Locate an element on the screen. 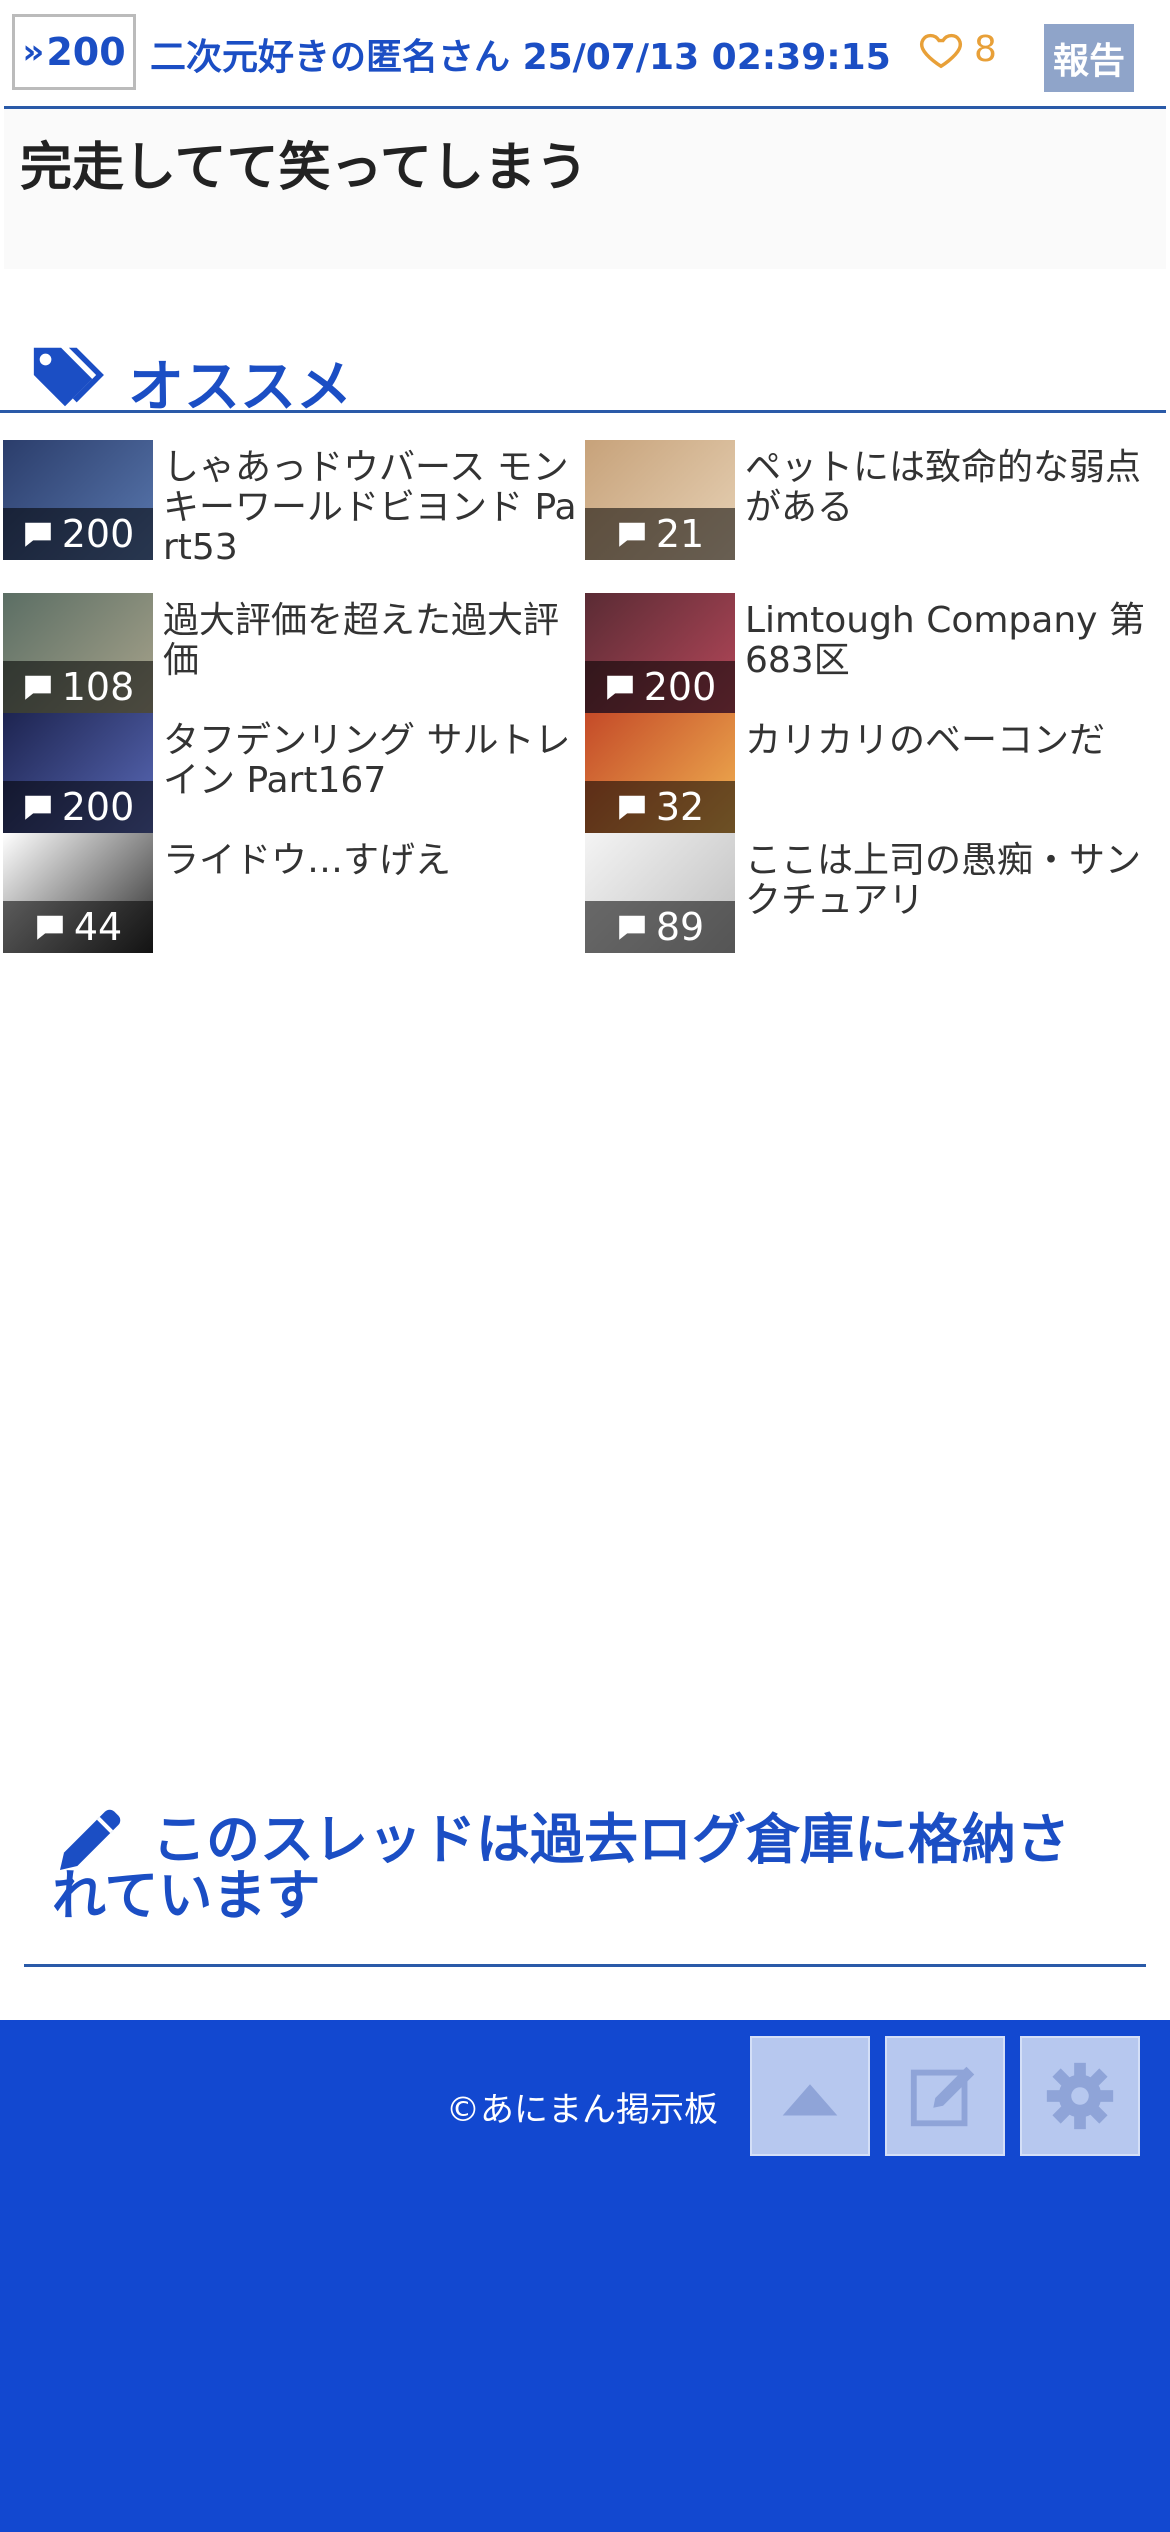 The height and width of the screenshot is (2532, 1170). settings-button is located at coordinates (1080, 2096).